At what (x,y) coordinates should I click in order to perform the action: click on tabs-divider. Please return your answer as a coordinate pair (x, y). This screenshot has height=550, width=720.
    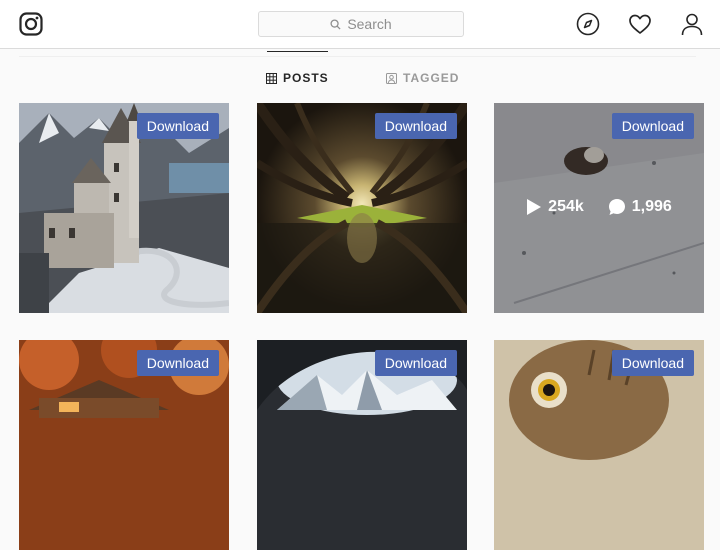
    Looking at the image, I should click on (357, 56).